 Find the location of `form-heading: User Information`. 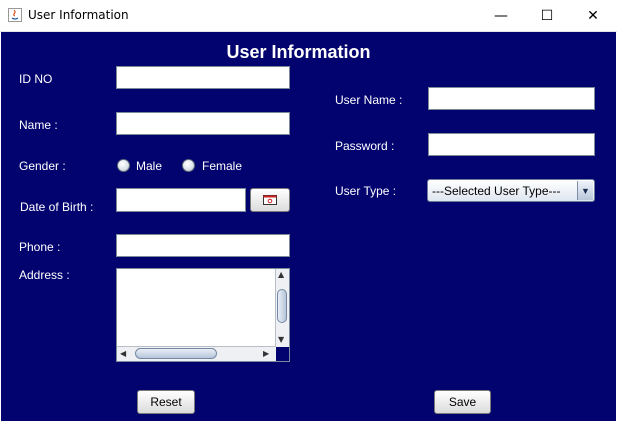

form-heading: User Information is located at coordinates (298, 52).